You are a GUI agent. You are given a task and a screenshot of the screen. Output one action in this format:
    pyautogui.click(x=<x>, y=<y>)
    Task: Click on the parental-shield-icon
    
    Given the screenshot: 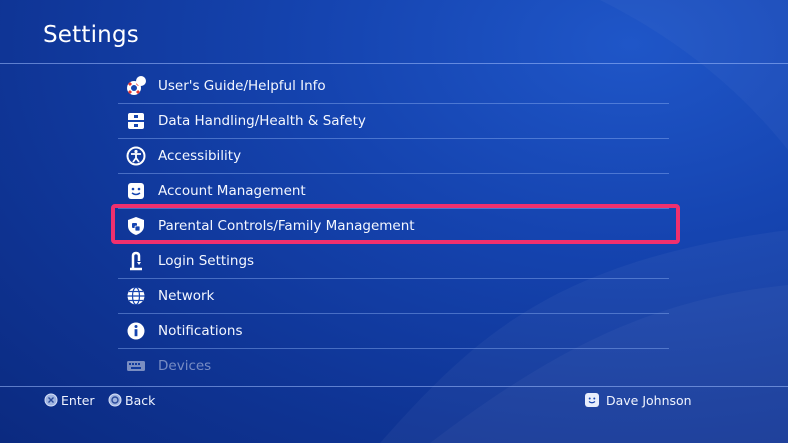 What is the action you would take?
    pyautogui.click(x=136, y=226)
    